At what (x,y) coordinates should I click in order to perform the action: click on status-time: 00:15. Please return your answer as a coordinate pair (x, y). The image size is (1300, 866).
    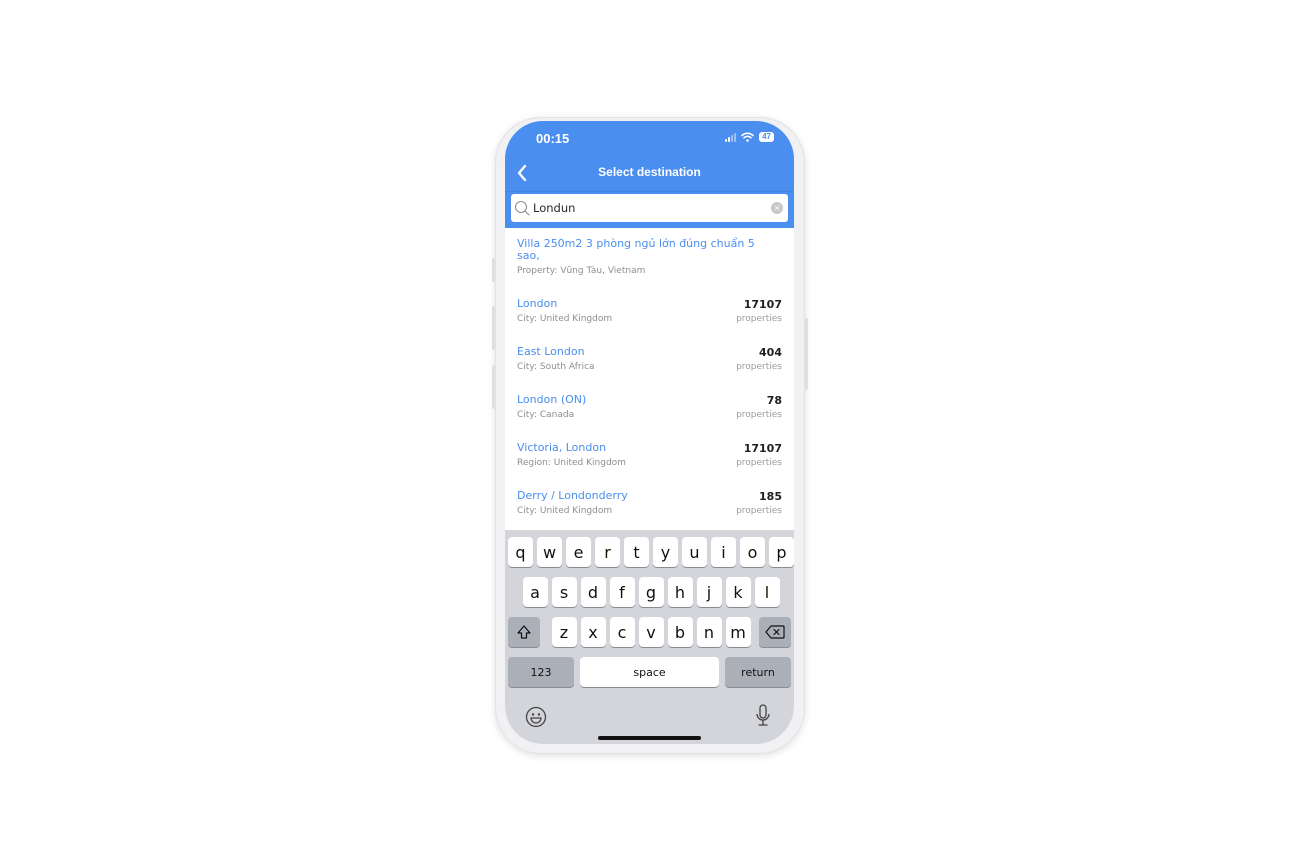
    Looking at the image, I should click on (553, 138).